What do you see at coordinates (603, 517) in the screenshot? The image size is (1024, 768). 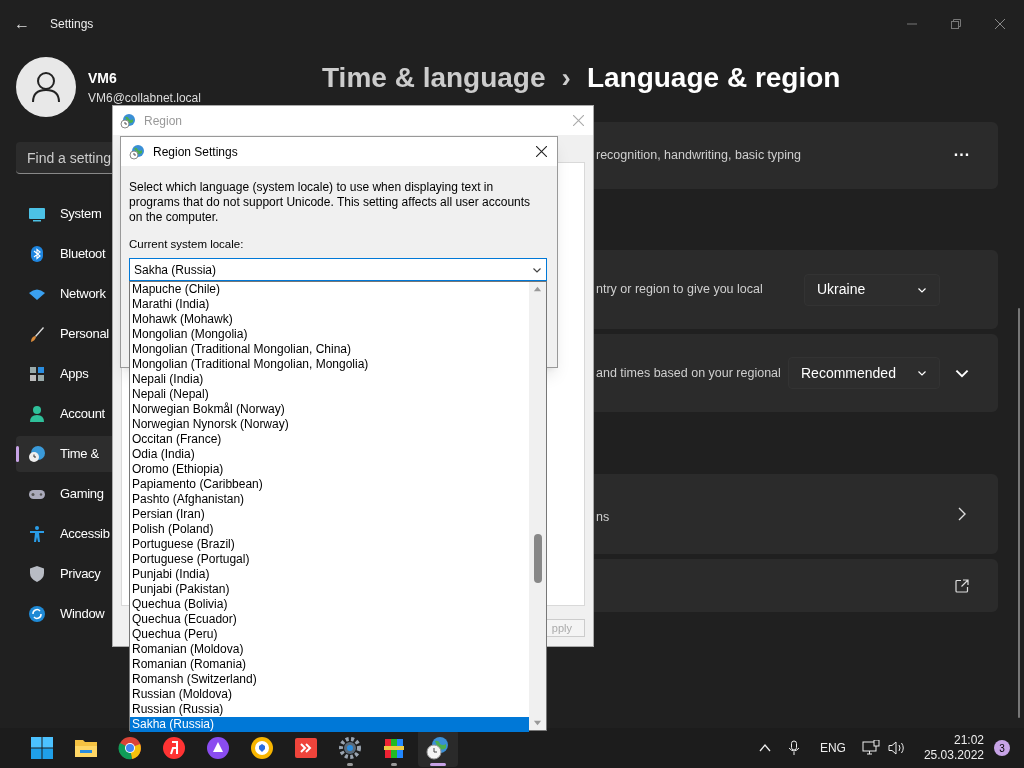 I see `card-description: ns` at bounding box center [603, 517].